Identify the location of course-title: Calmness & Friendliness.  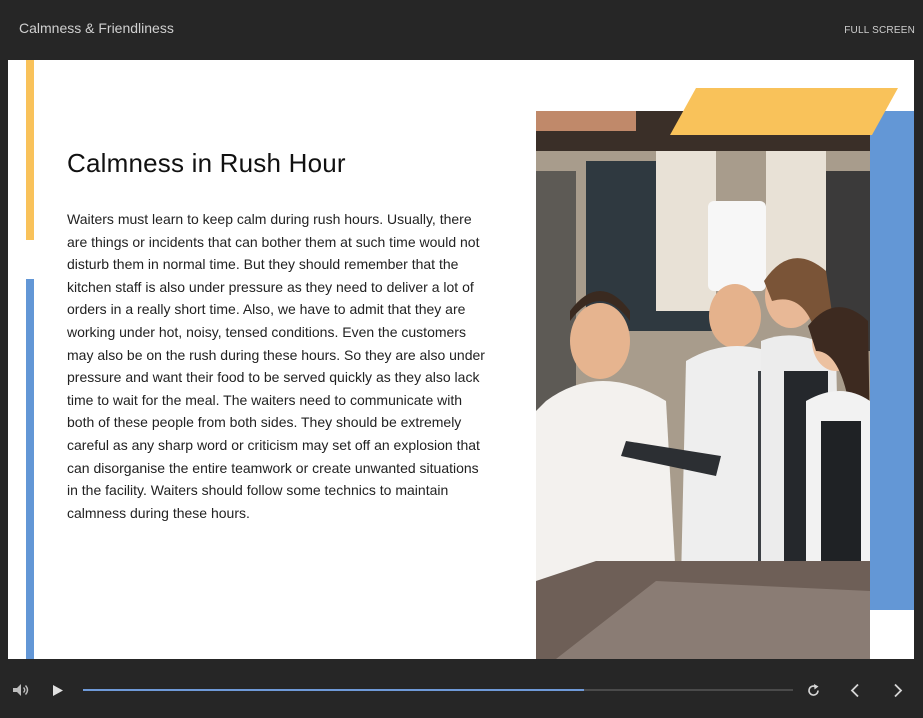
(96, 28).